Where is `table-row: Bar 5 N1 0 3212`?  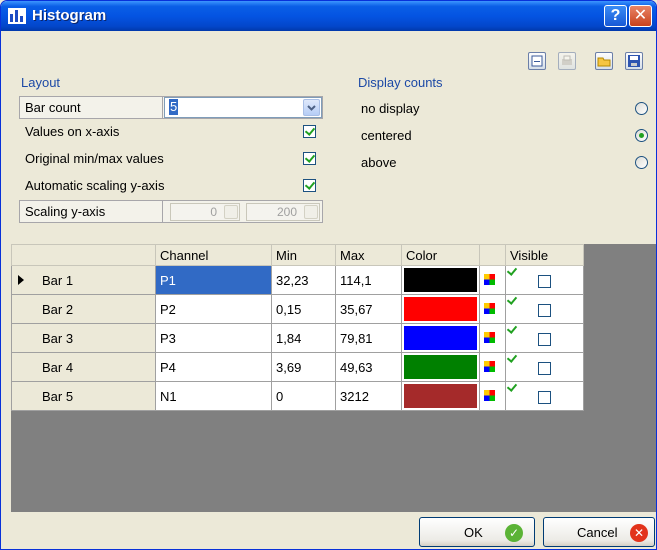
table-row: Bar 5 N1 0 3212 is located at coordinates (297, 396).